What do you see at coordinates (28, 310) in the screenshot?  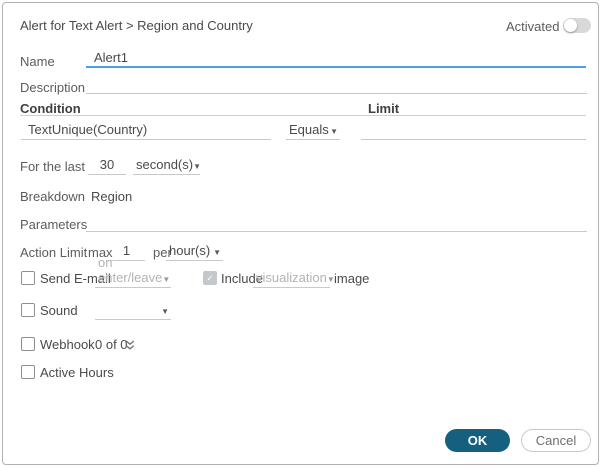 I see `sound-checkbox` at bounding box center [28, 310].